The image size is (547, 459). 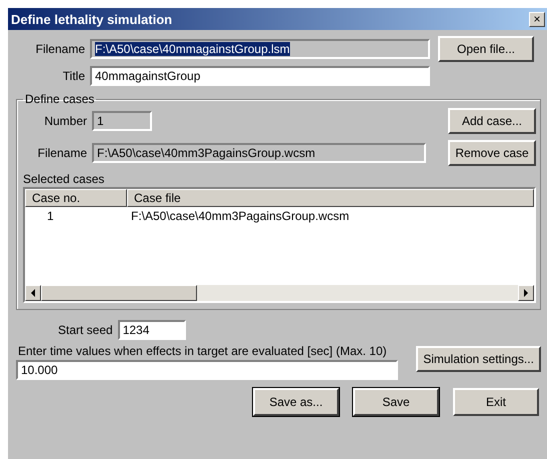 What do you see at coordinates (396, 402) in the screenshot?
I see `dialog-button: Save` at bounding box center [396, 402].